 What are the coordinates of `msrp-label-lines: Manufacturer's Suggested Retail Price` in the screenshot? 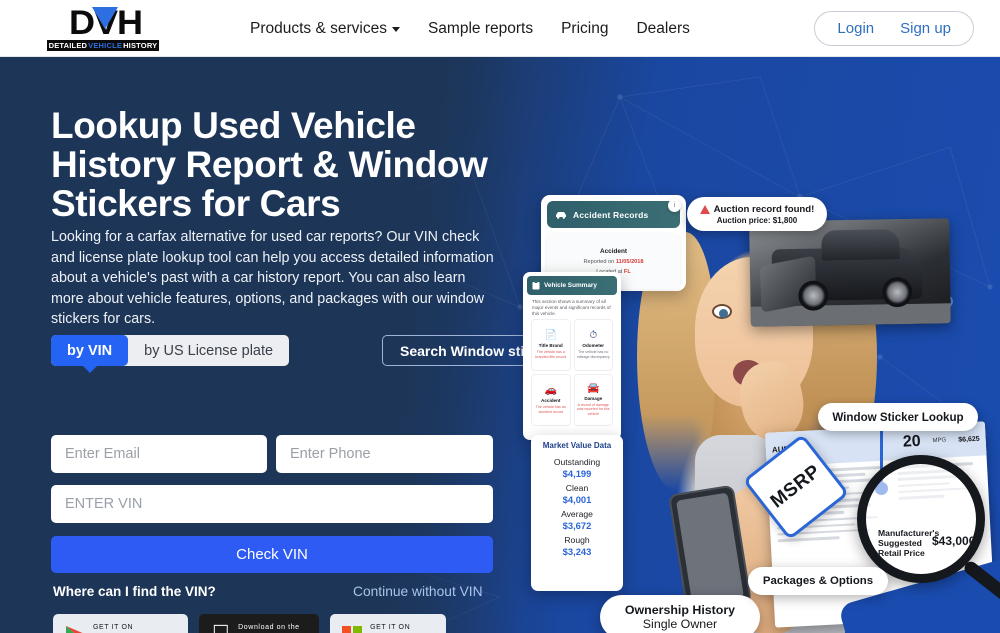 It's located at (908, 543).